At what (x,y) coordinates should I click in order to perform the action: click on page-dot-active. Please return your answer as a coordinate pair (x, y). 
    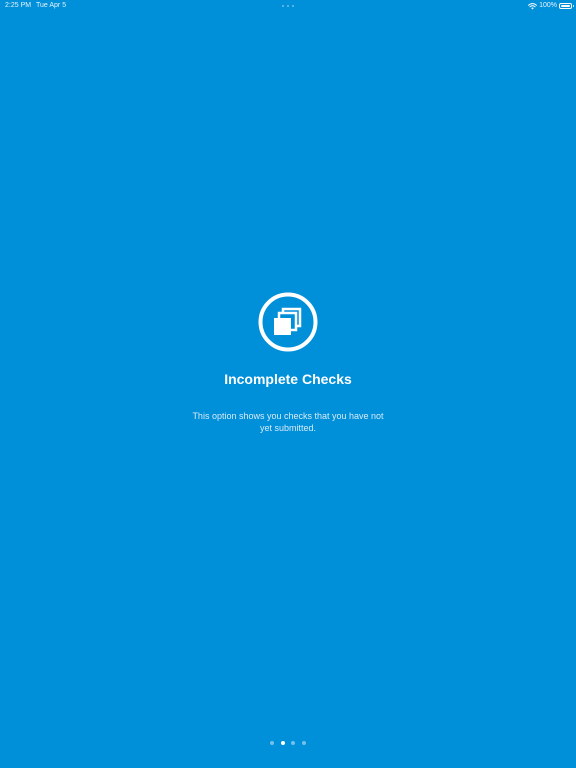
    Looking at the image, I should click on (282, 743).